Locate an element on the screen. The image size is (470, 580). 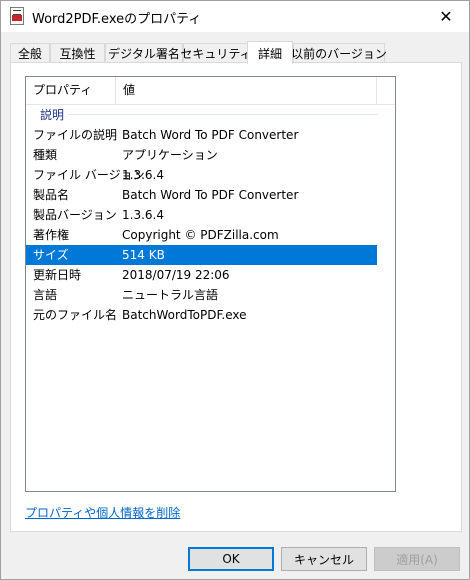
row-value: 514 KB is located at coordinates (143, 255).